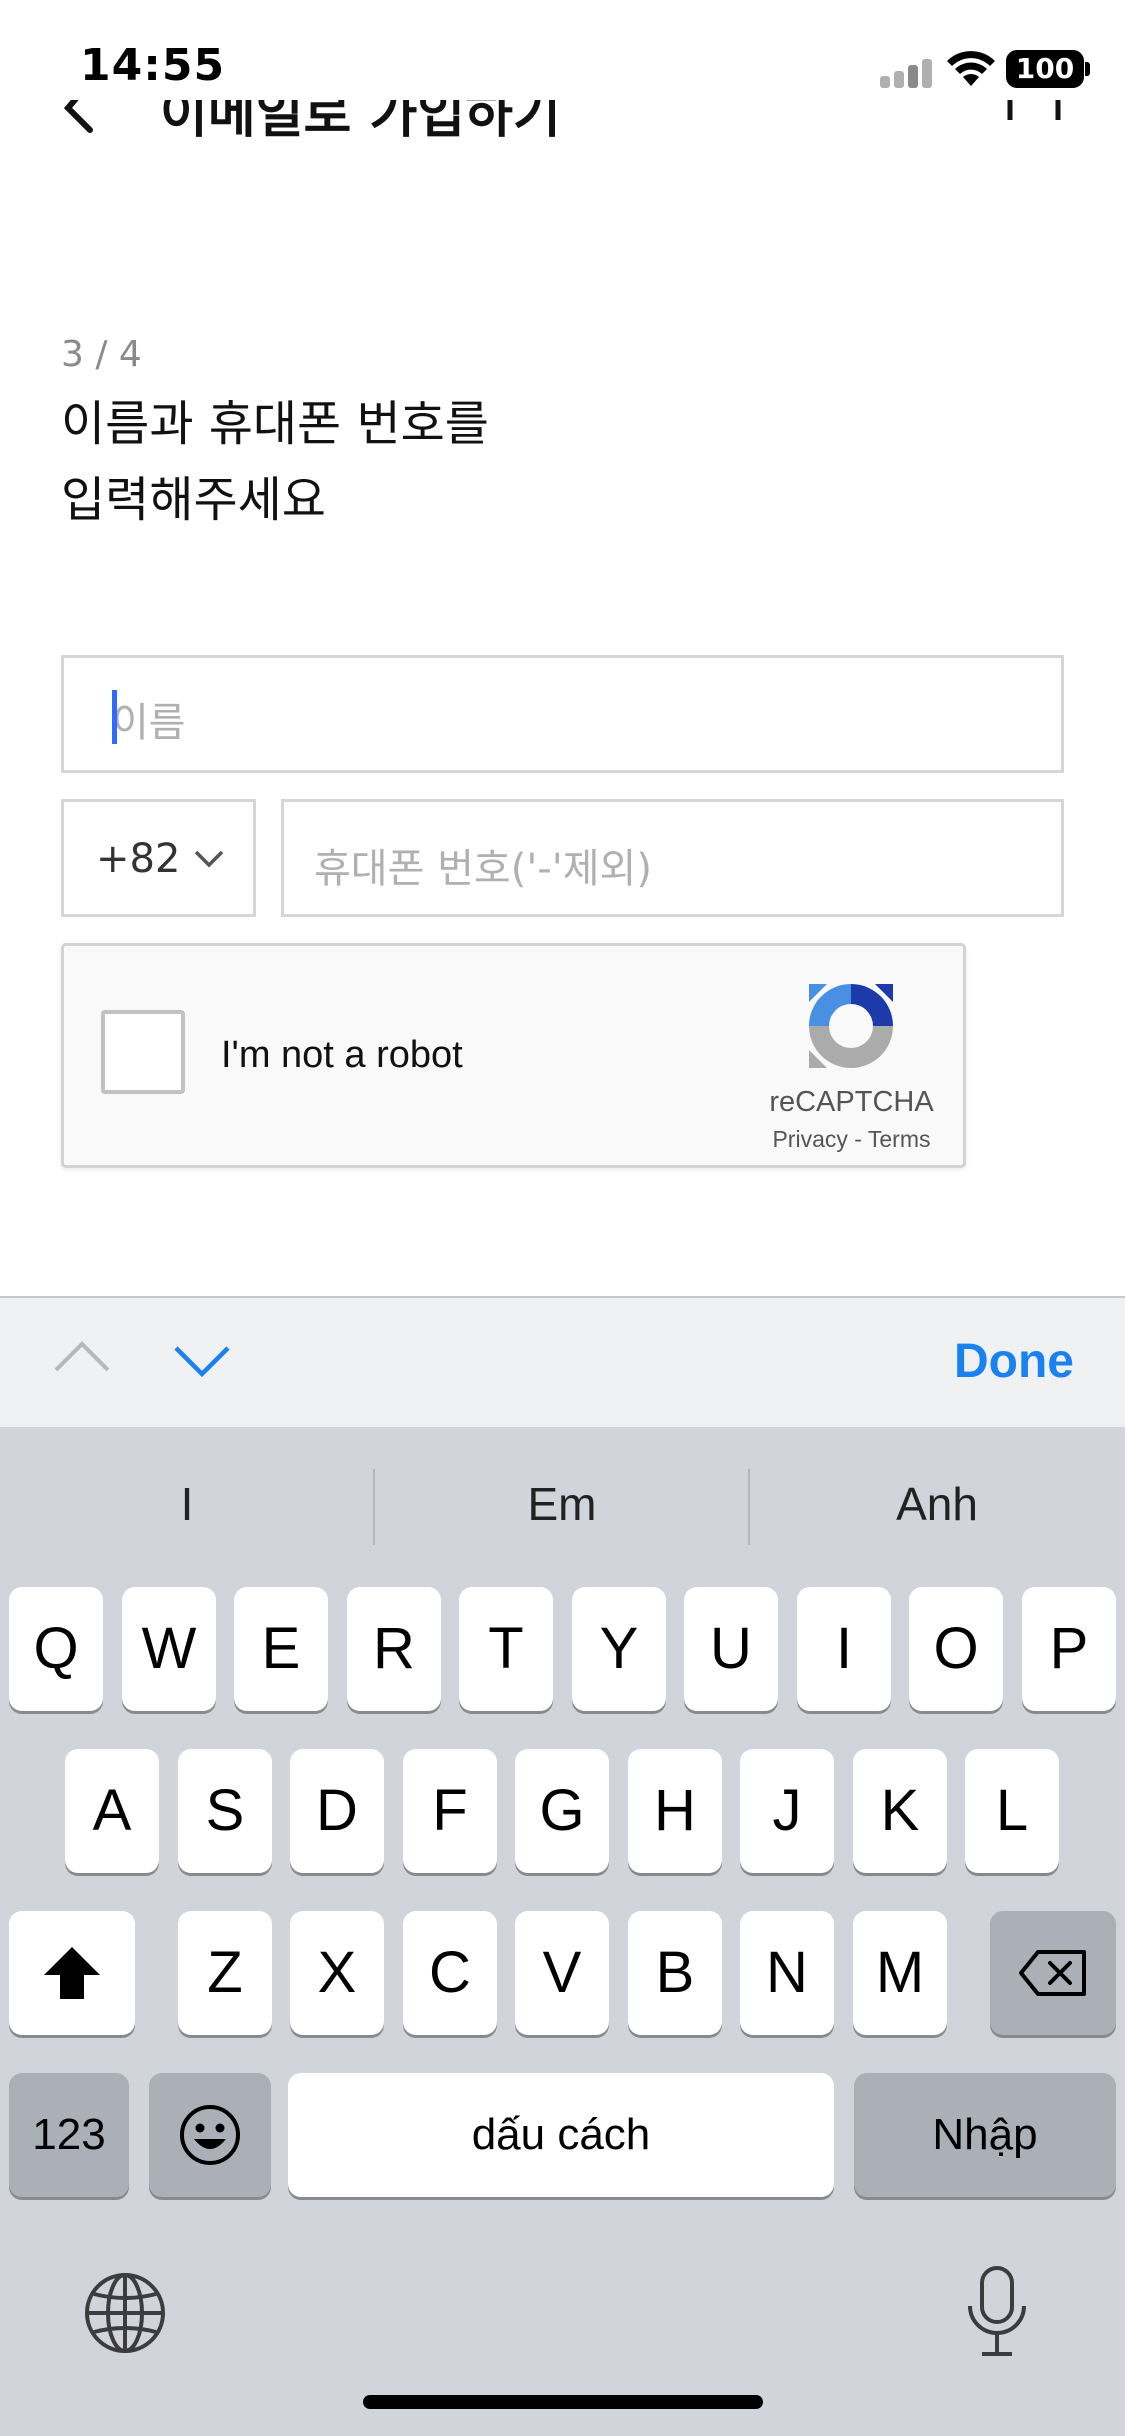  Describe the element at coordinates (169, 1649) in the screenshot. I see `key-w: W` at that location.